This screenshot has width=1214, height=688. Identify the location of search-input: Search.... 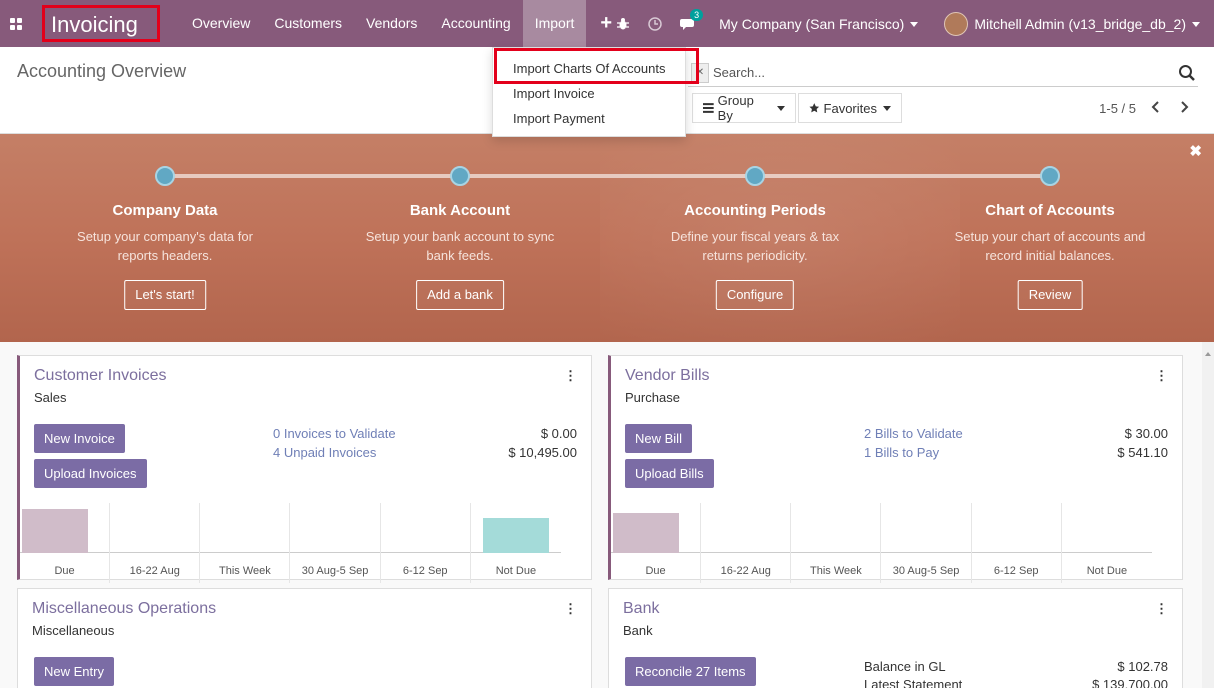
(945, 72).